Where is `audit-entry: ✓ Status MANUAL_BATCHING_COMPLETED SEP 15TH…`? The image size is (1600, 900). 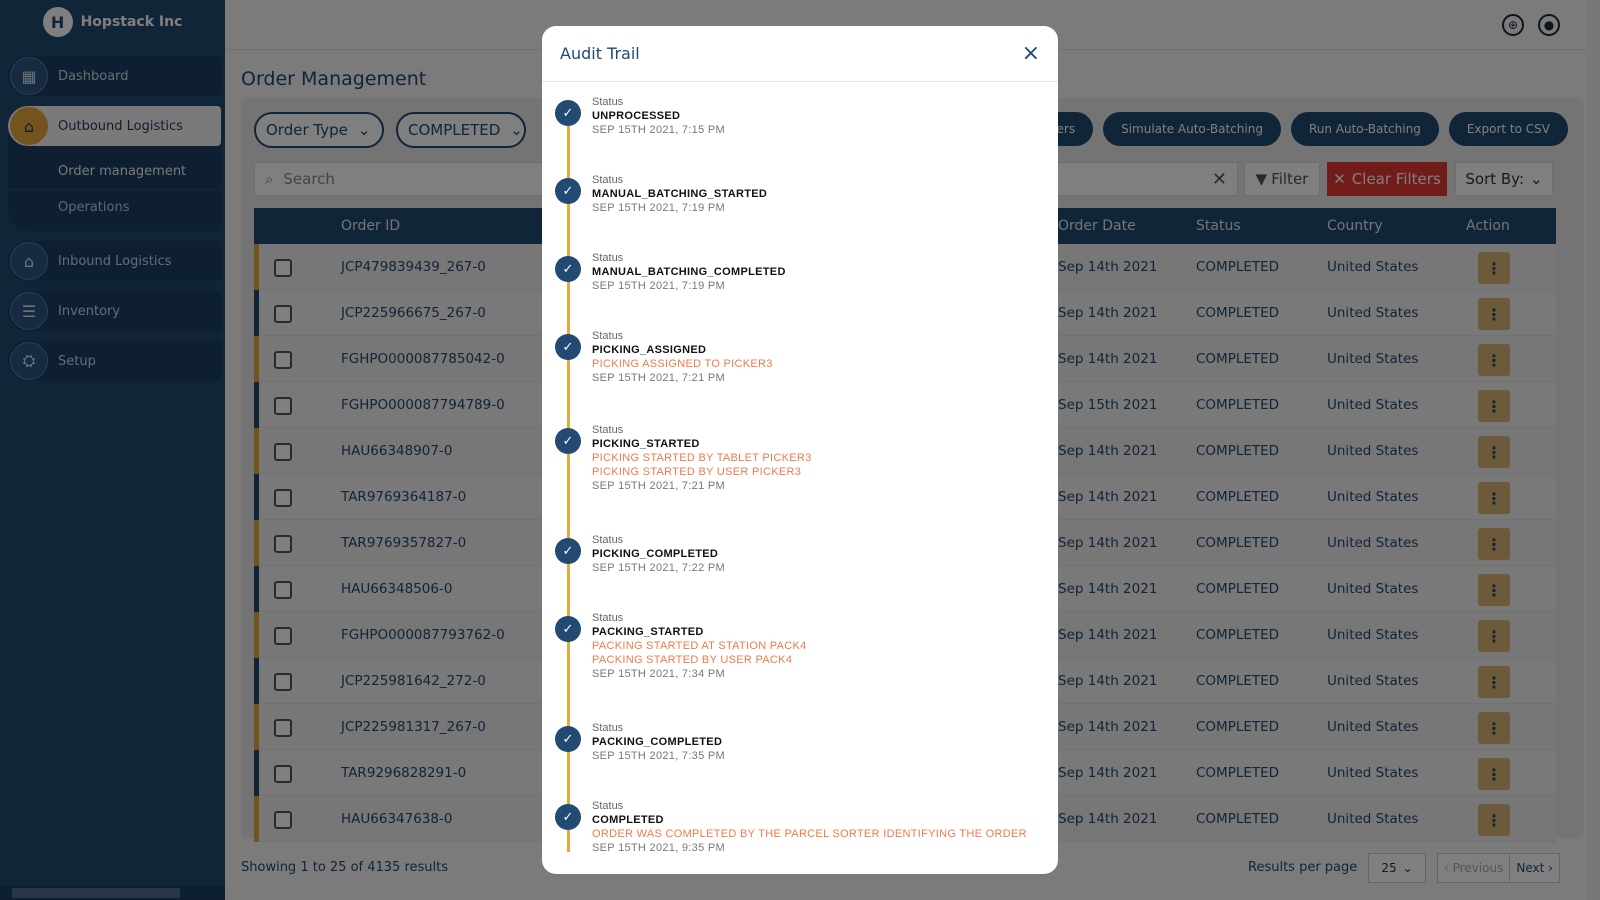
audit-entry: ✓ Status MANUAL_BATCHING_COMPLETED SEP 15TH… is located at coordinates (800, 291).